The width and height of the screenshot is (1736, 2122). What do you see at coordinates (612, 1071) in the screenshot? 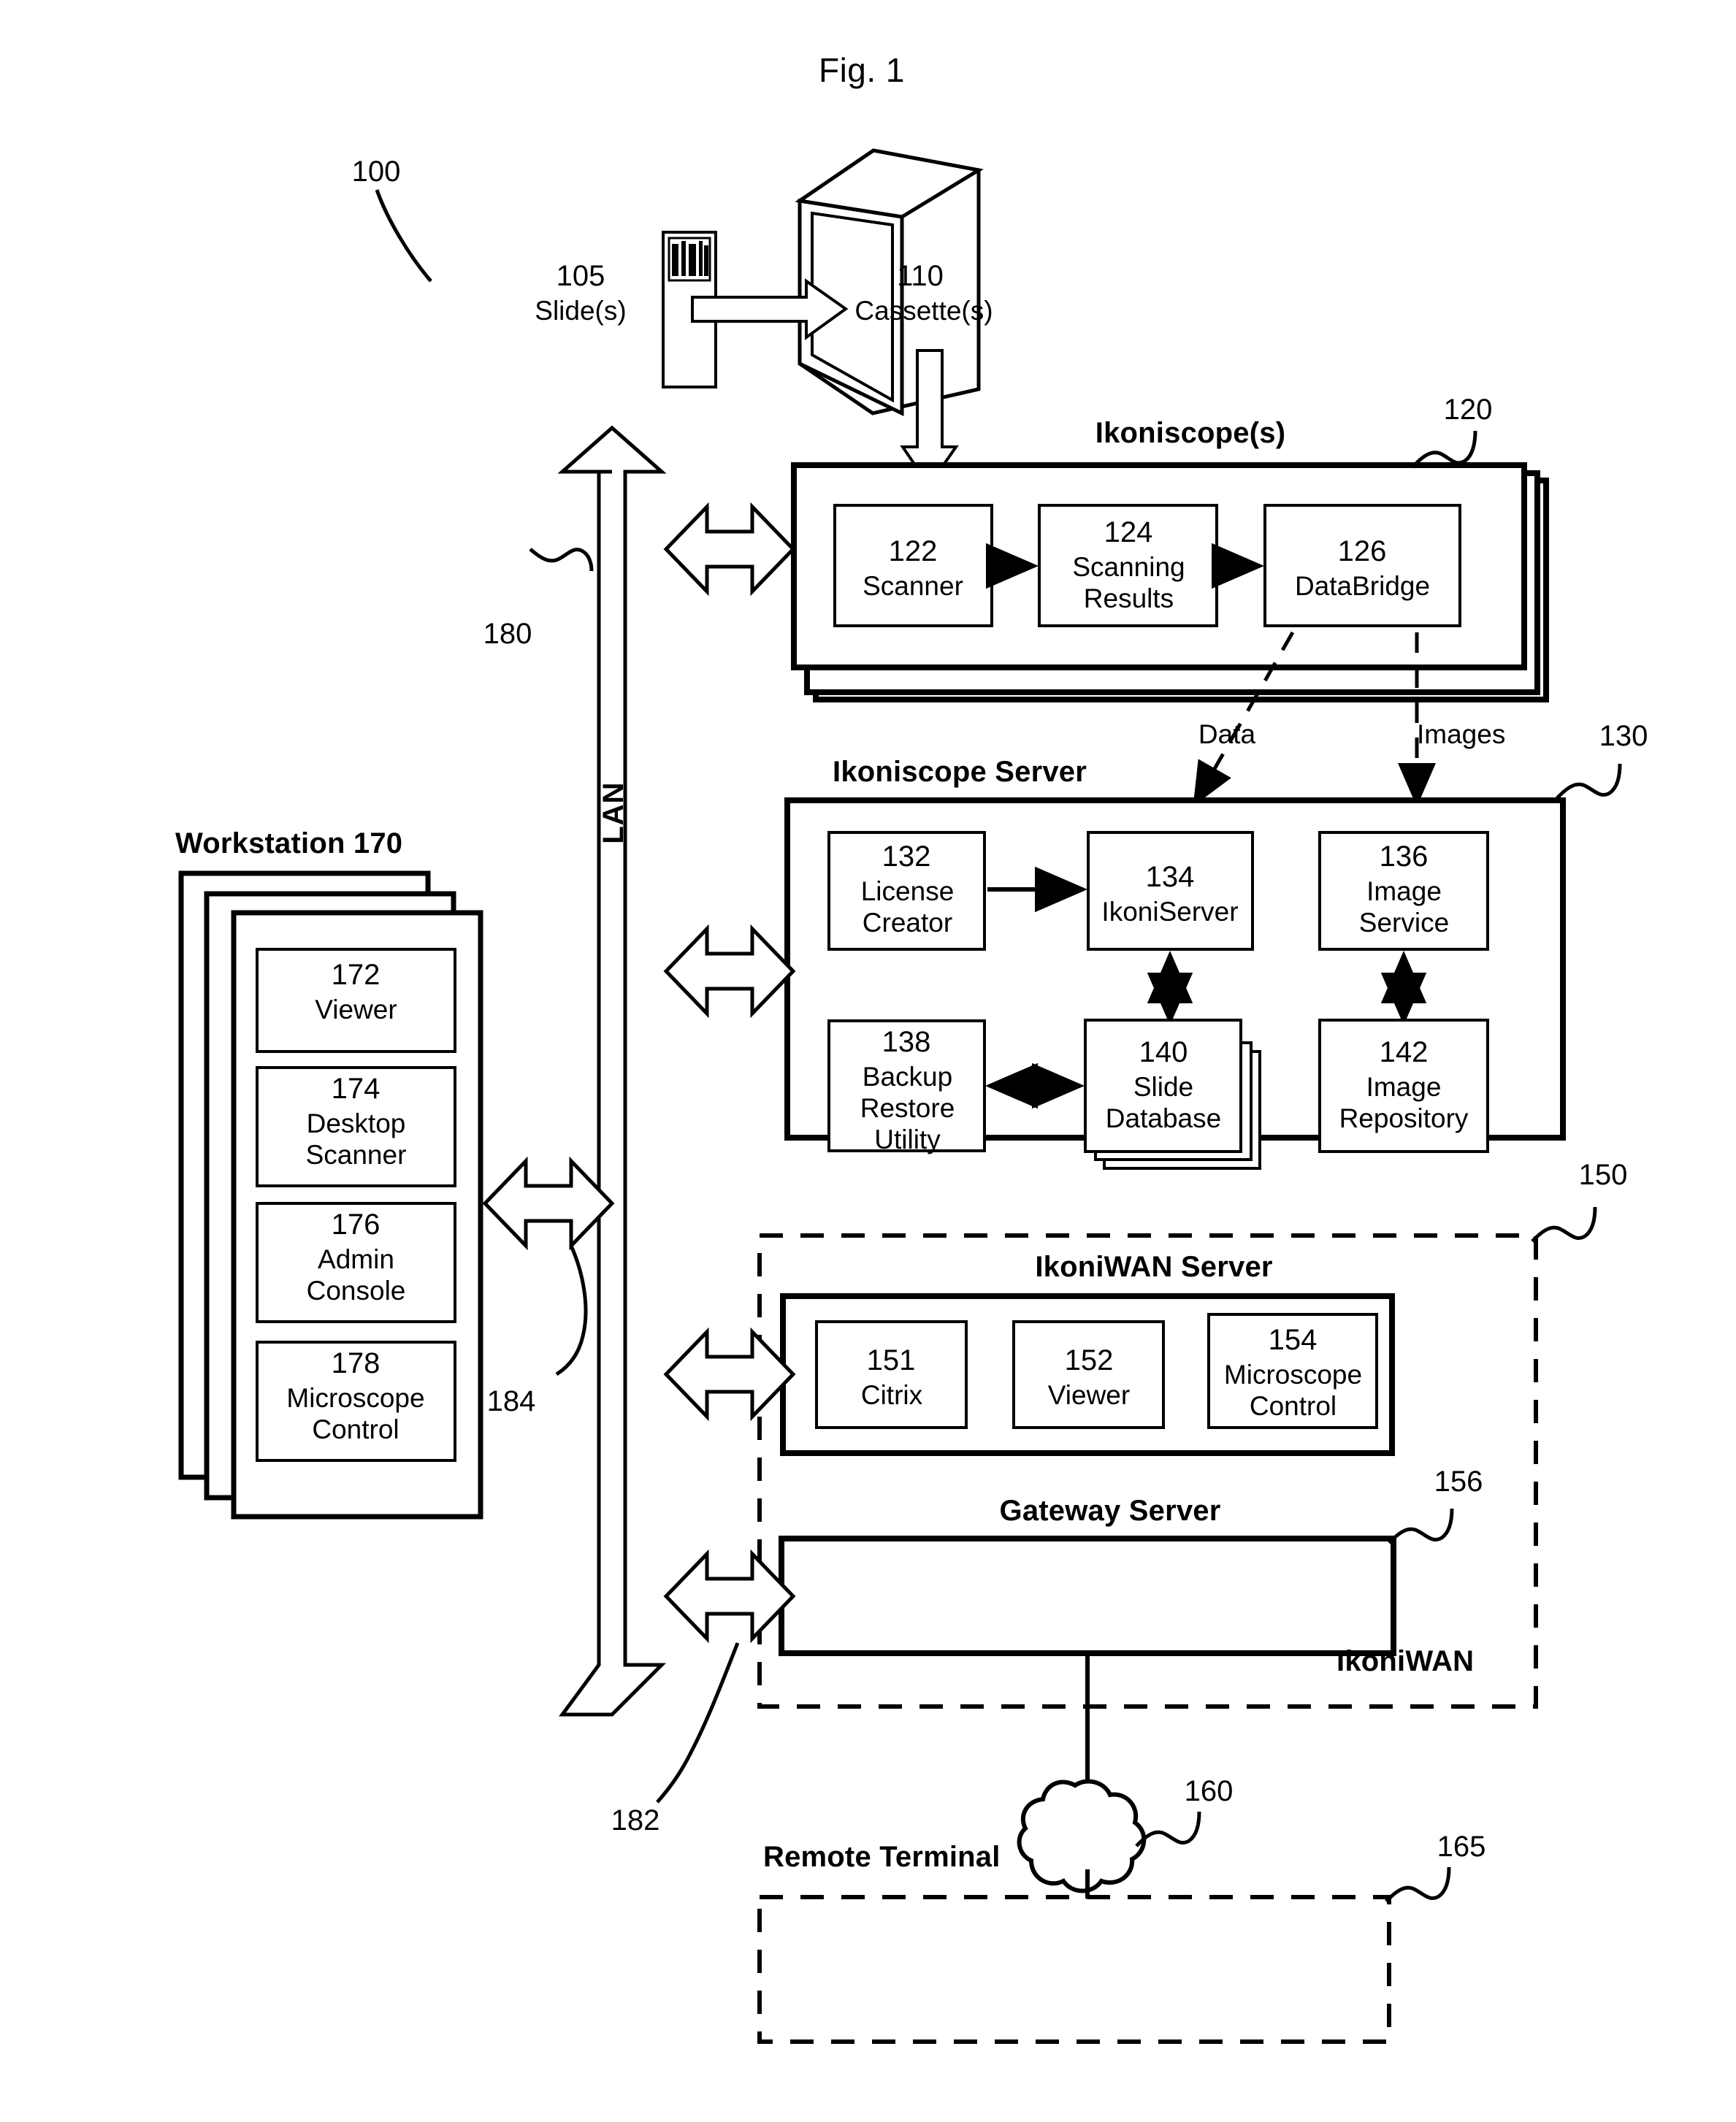
I see `lan-bus-arrow` at bounding box center [612, 1071].